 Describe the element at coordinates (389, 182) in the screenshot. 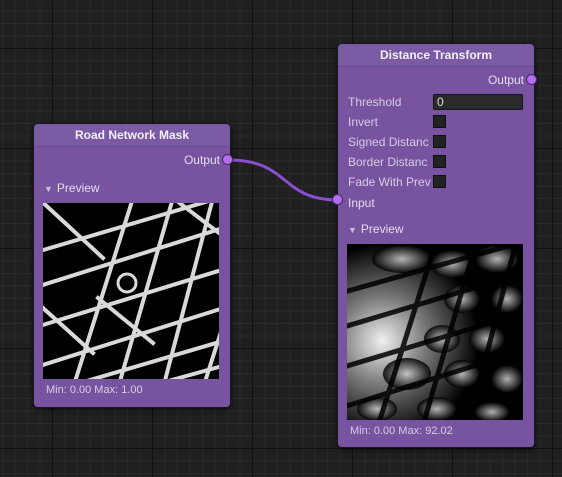

I see `fade-with-preview-label: Fade With Prev` at that location.